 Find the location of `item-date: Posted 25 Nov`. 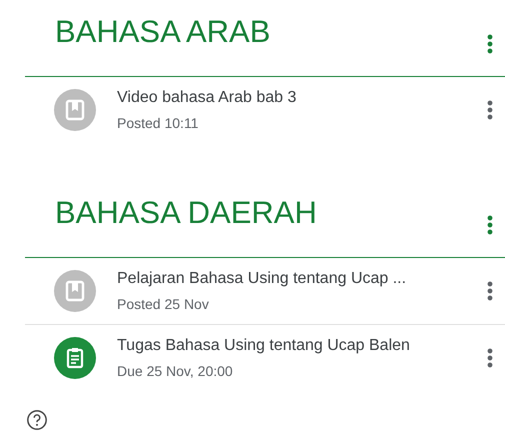

item-date: Posted 25 Nov is located at coordinates (163, 304).